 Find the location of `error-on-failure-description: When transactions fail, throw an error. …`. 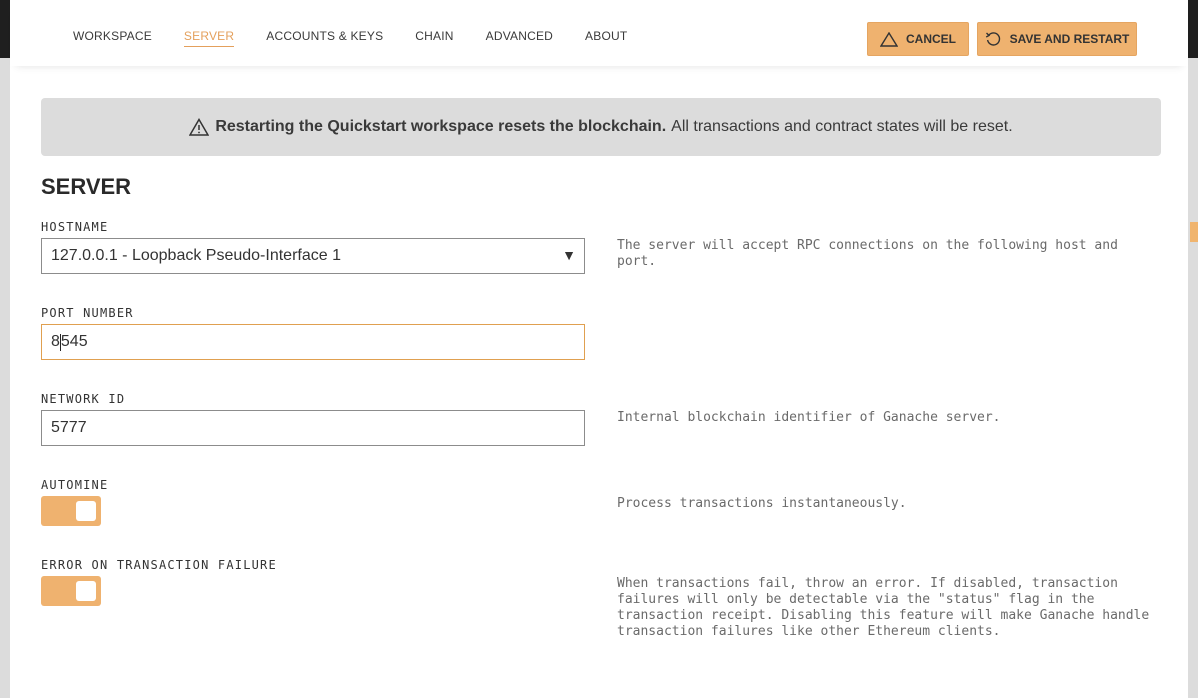

error-on-failure-description: When transactions fail, throw an error. … is located at coordinates (883, 607).